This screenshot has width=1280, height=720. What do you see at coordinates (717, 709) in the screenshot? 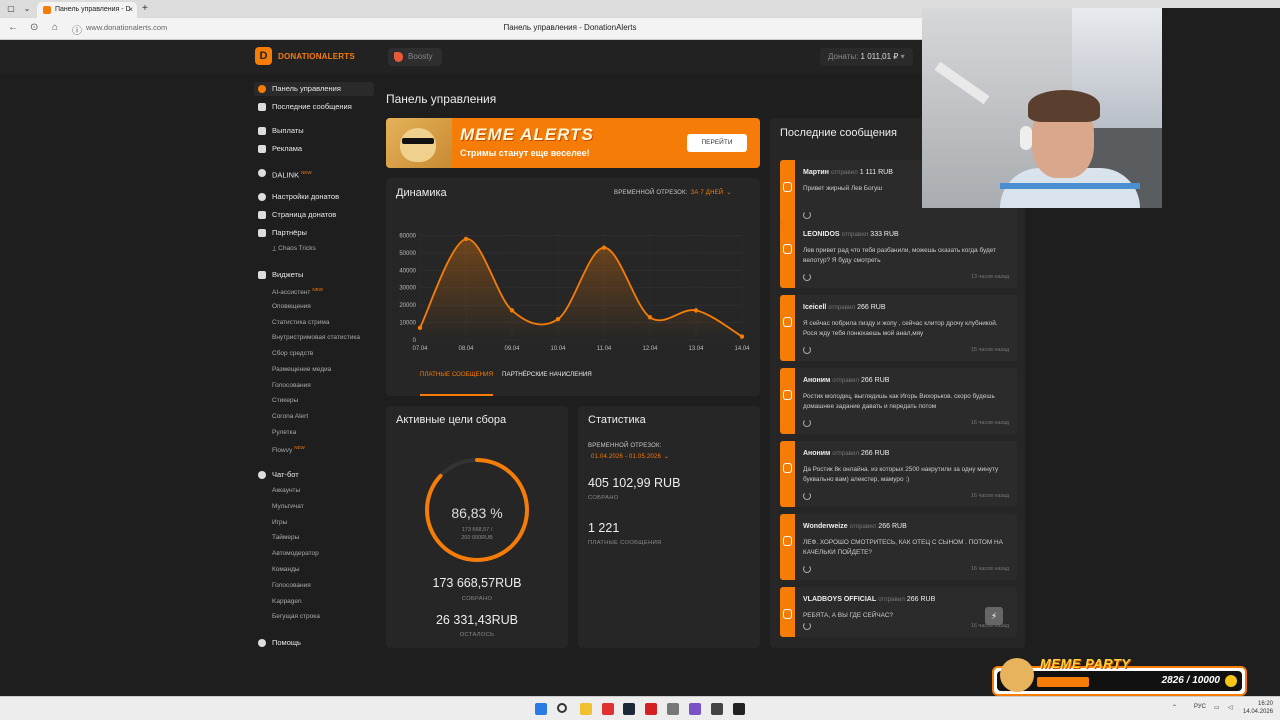
I see `obs-icon` at bounding box center [717, 709].